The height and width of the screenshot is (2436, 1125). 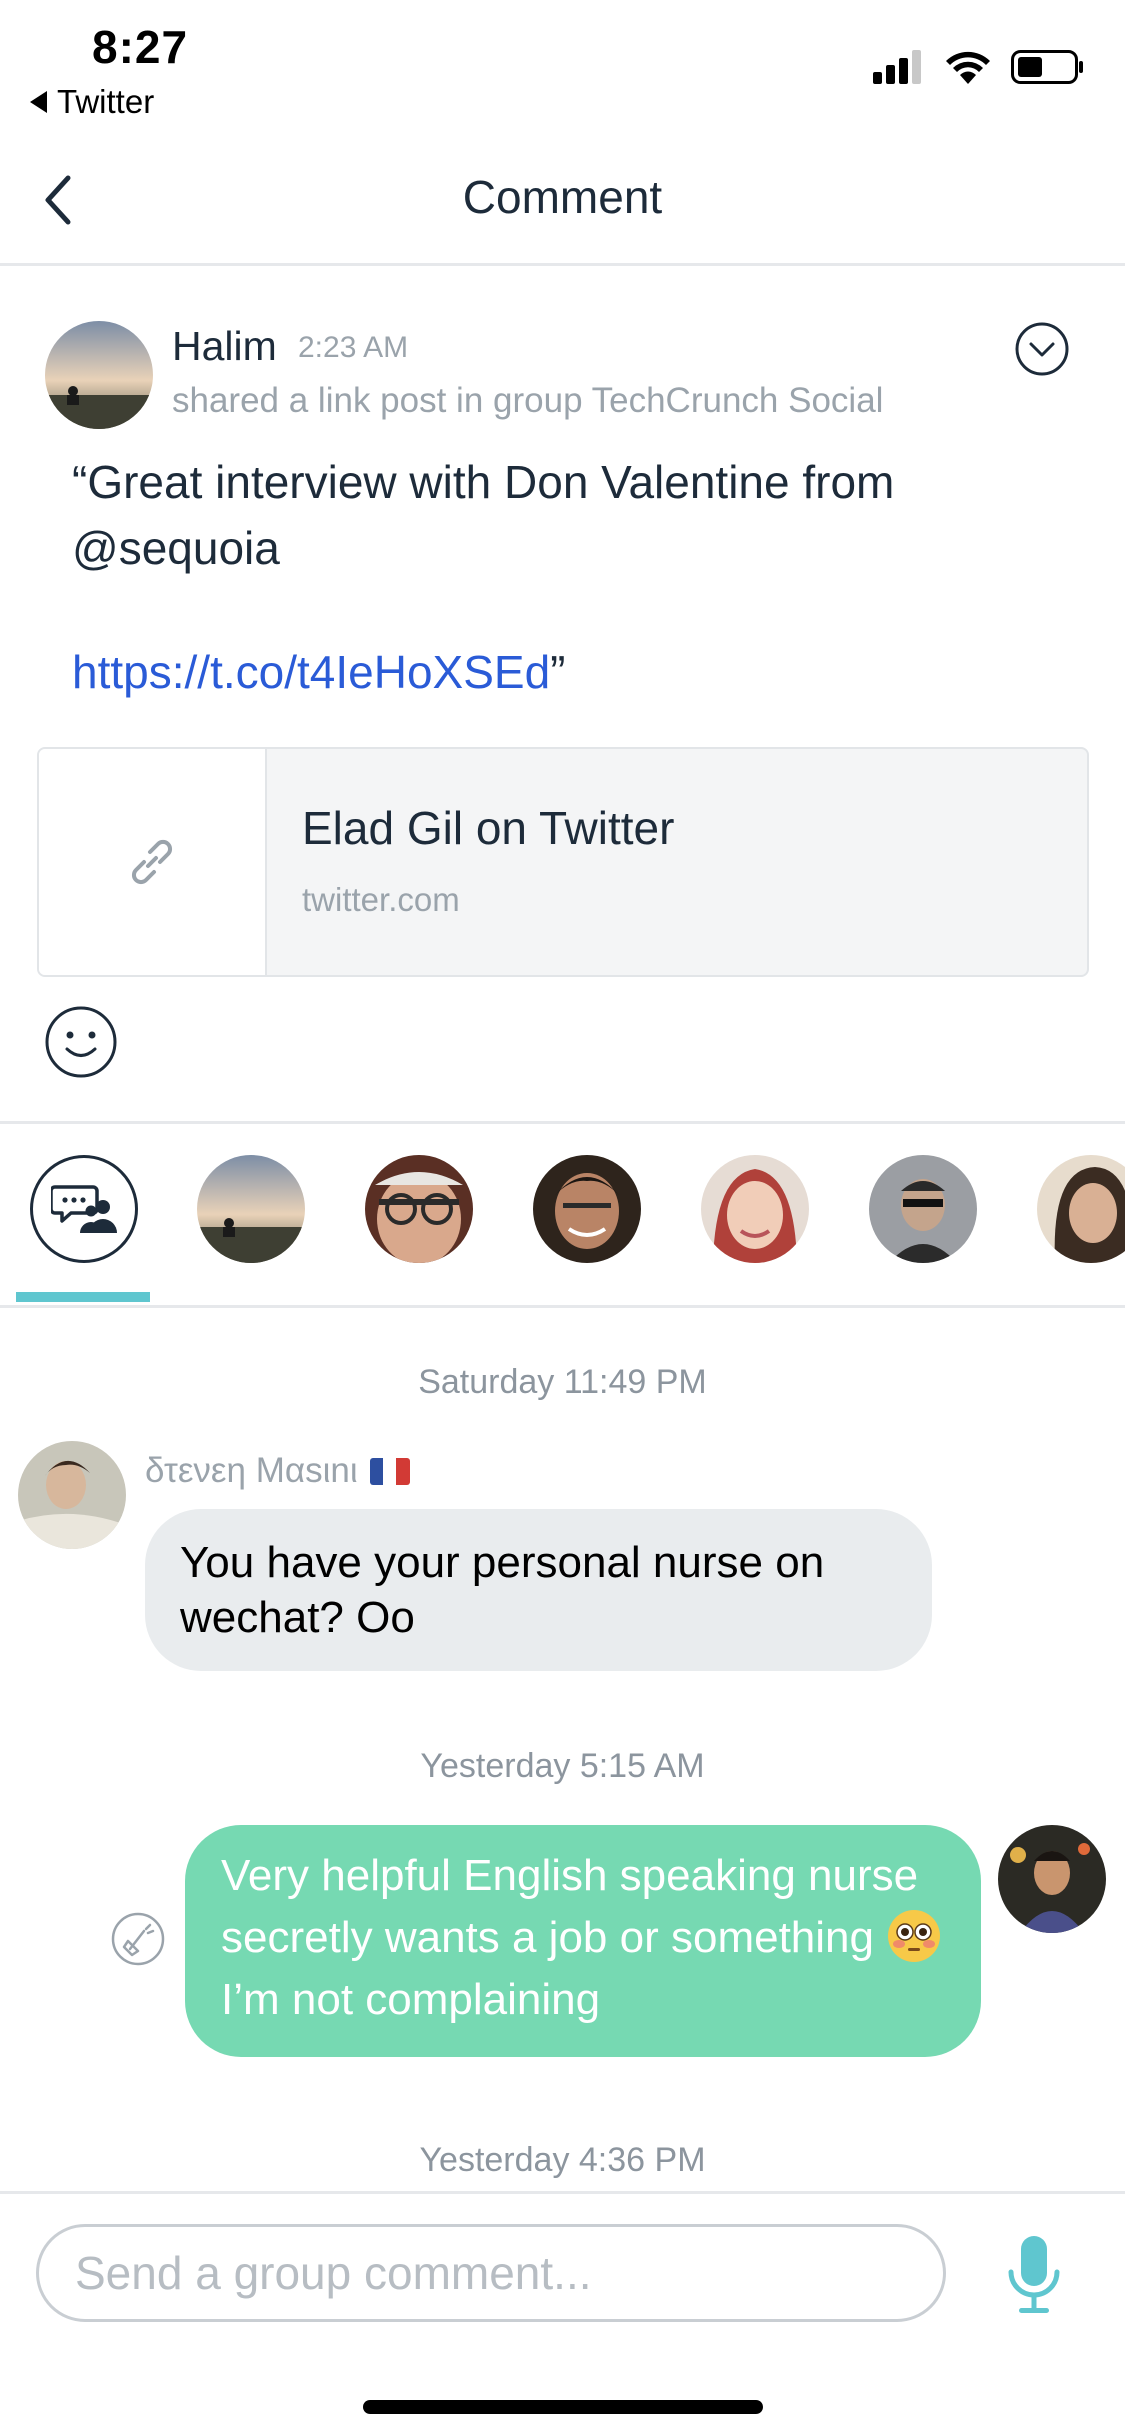 I want to click on status-time: 8:27, so click(x=140, y=47).